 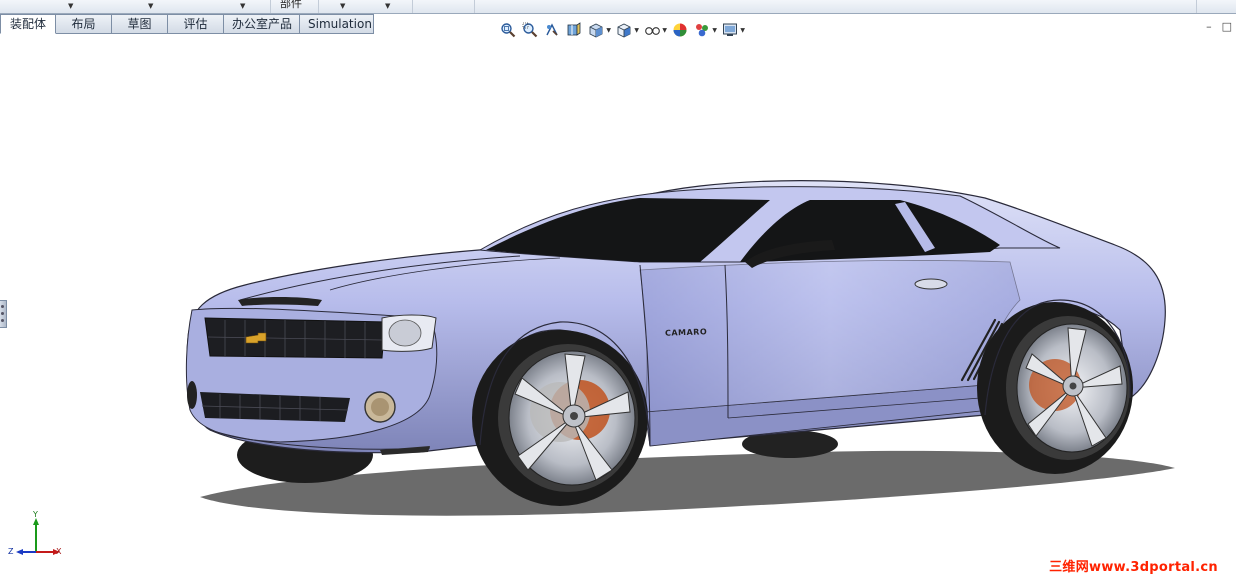 I want to click on front-wheel, so click(x=560, y=418).